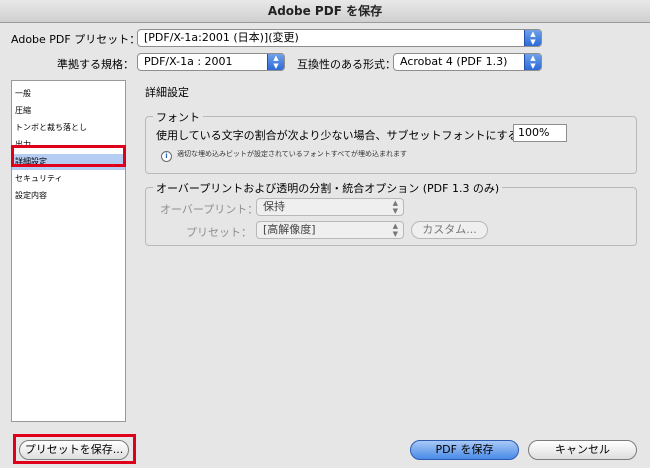 This screenshot has height=468, width=650. Describe the element at coordinates (454, 61) in the screenshot. I see `compat-value: Acrobat 4 (PDF 1.3)` at that location.